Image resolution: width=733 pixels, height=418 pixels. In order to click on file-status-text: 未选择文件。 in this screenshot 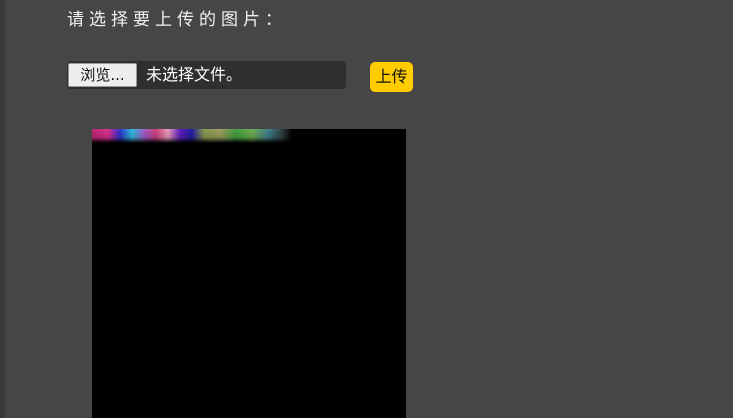, I will do `click(194, 74)`.